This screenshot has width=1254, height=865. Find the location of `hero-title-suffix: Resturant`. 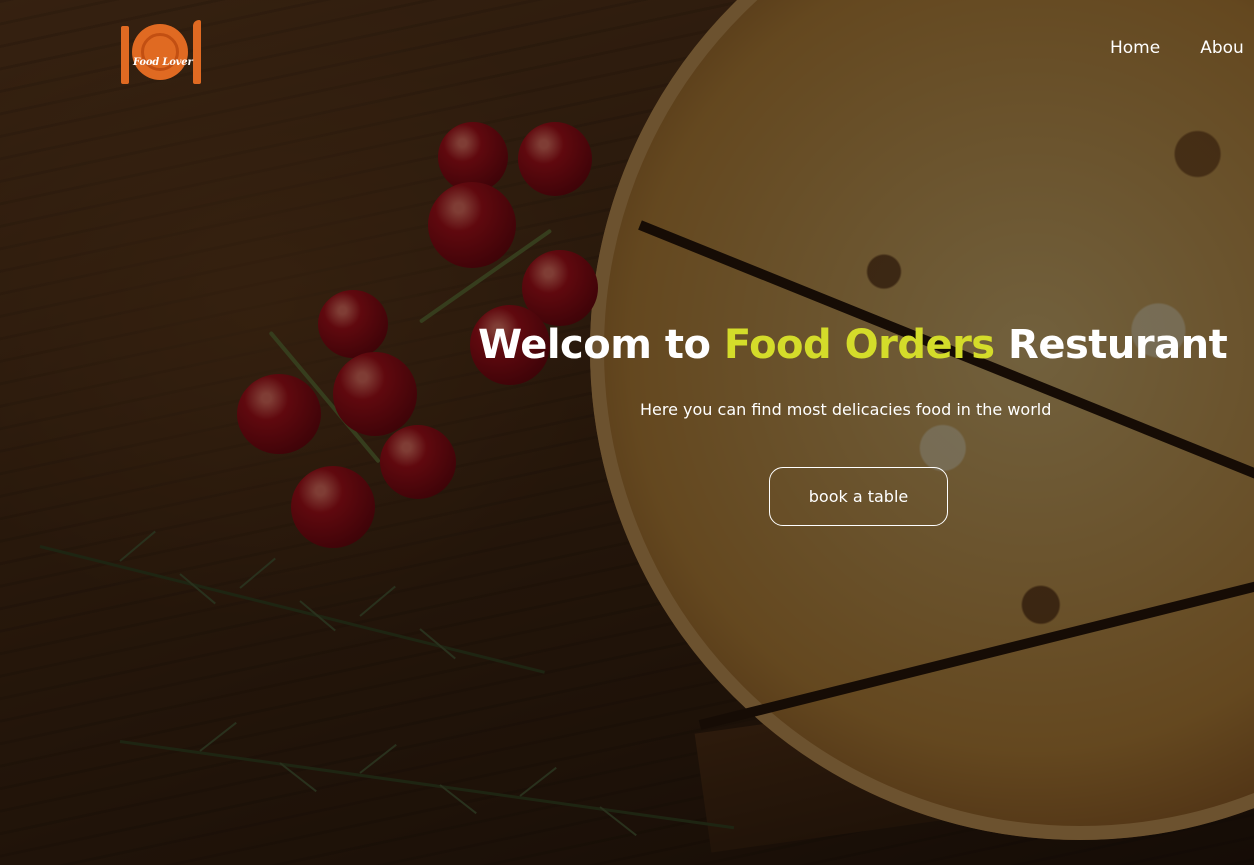

hero-title-suffix: Resturant is located at coordinates (1111, 345).